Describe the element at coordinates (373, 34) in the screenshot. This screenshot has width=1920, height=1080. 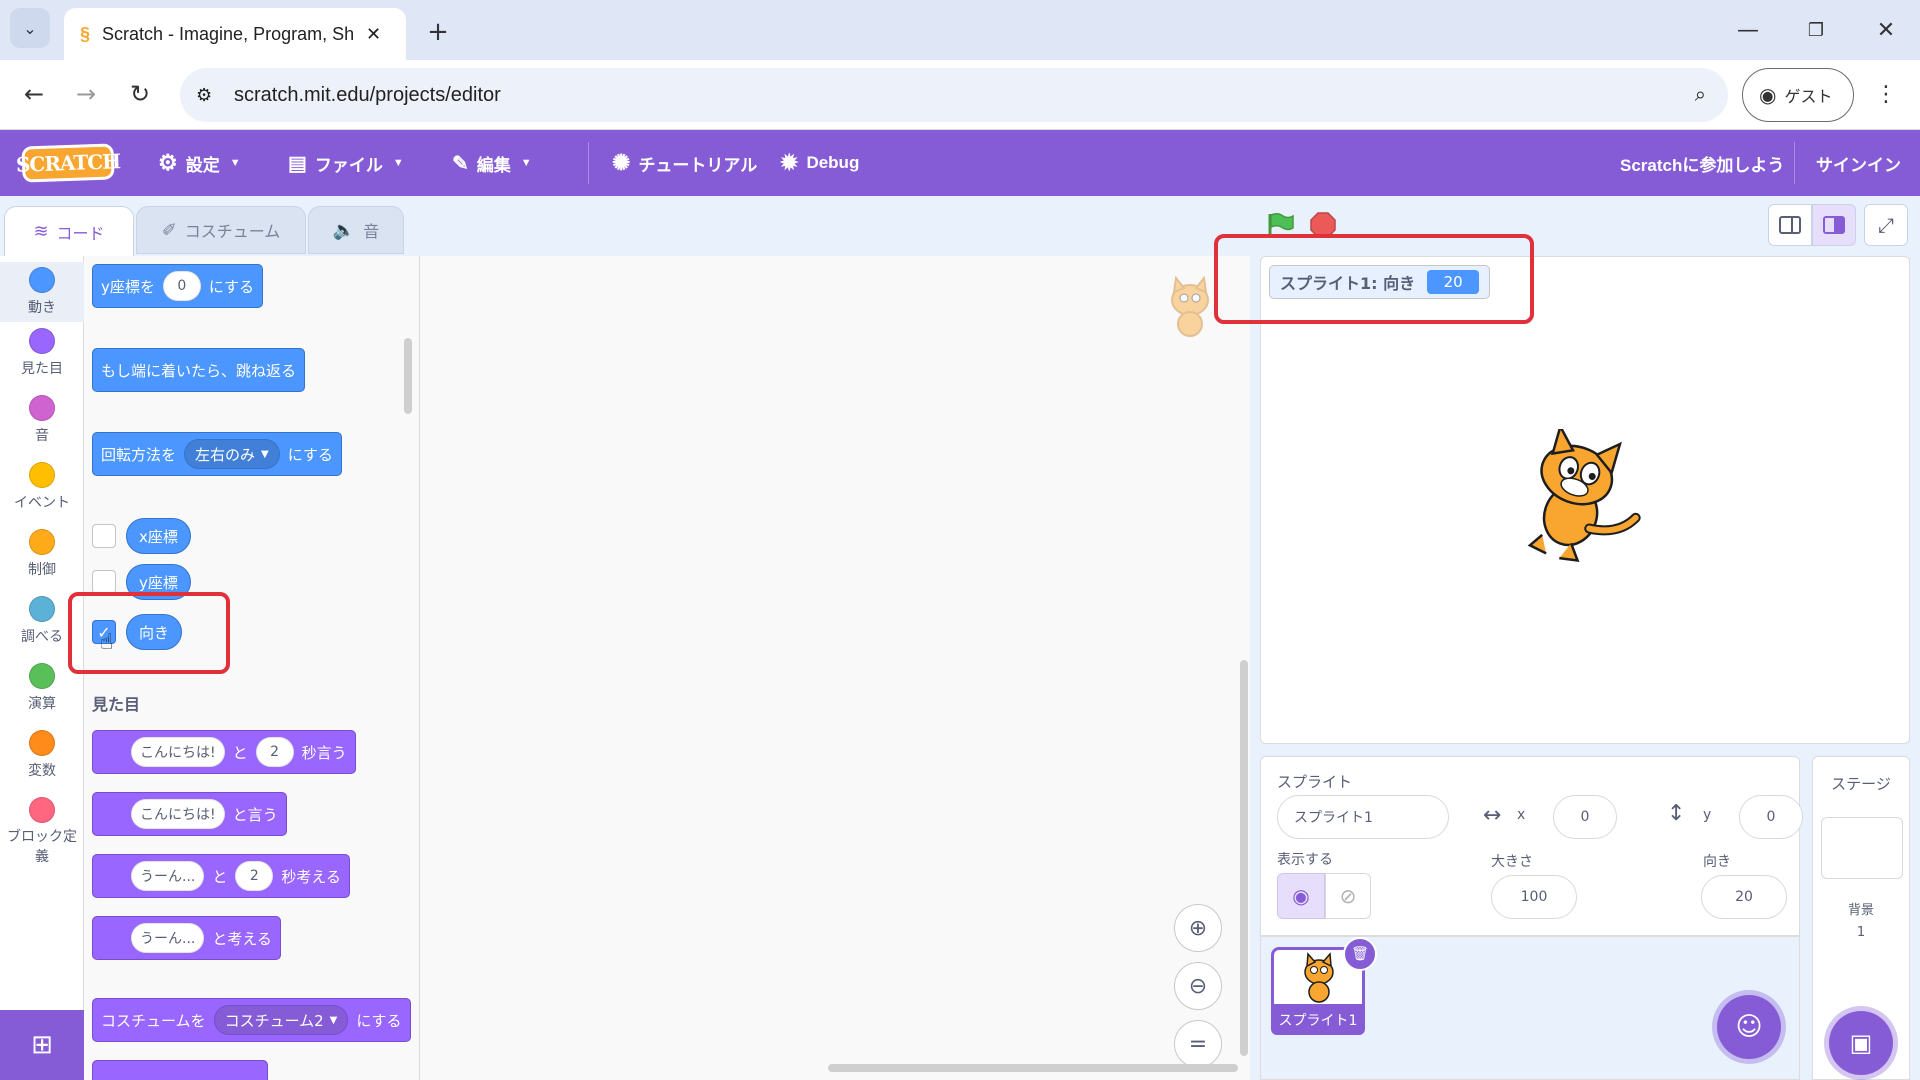
I see `close-tab-icon: ✕` at that location.